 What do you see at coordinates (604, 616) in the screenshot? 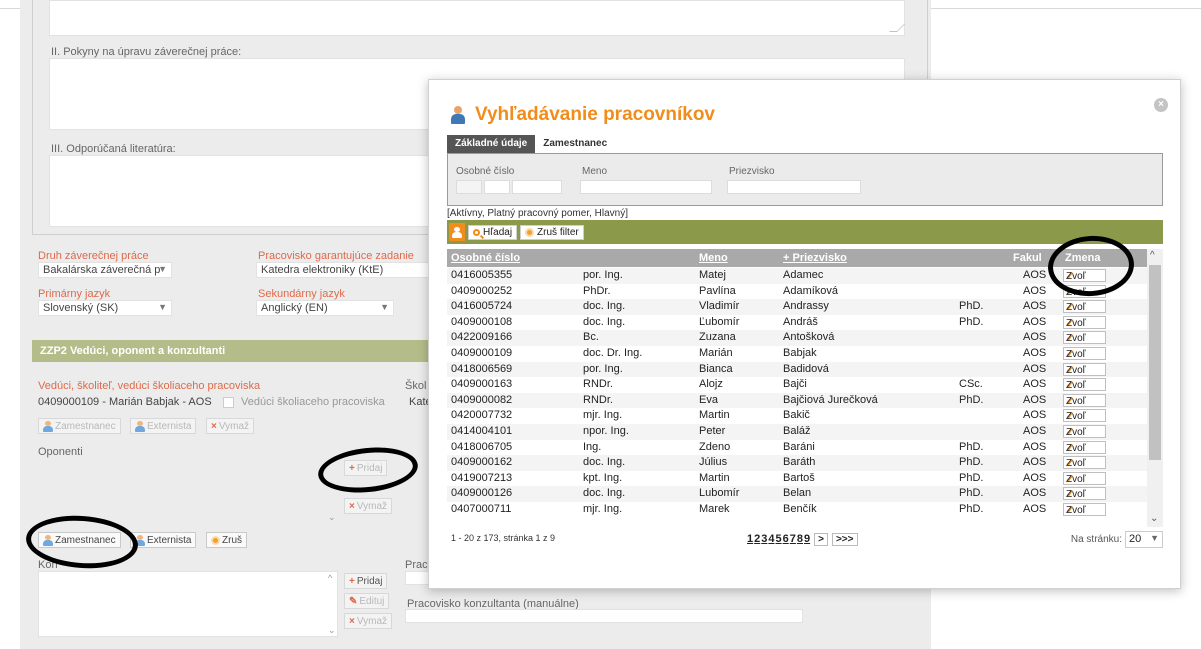
I see `pracovisko-konzultanta-input` at bounding box center [604, 616].